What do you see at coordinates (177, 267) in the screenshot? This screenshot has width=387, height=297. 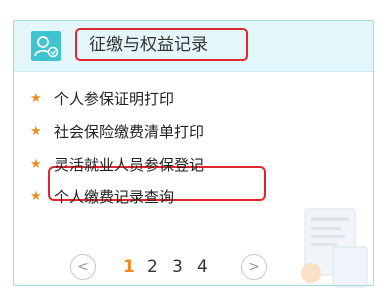 I see `page-3-link: 3` at bounding box center [177, 267].